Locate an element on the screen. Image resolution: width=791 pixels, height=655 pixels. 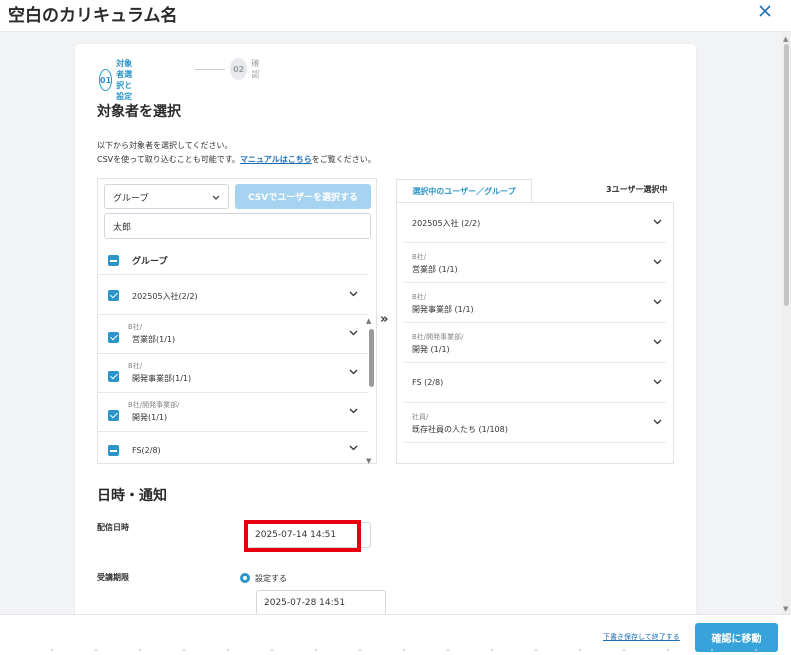
selected-item-path: 社員/ is located at coordinates (420, 417).